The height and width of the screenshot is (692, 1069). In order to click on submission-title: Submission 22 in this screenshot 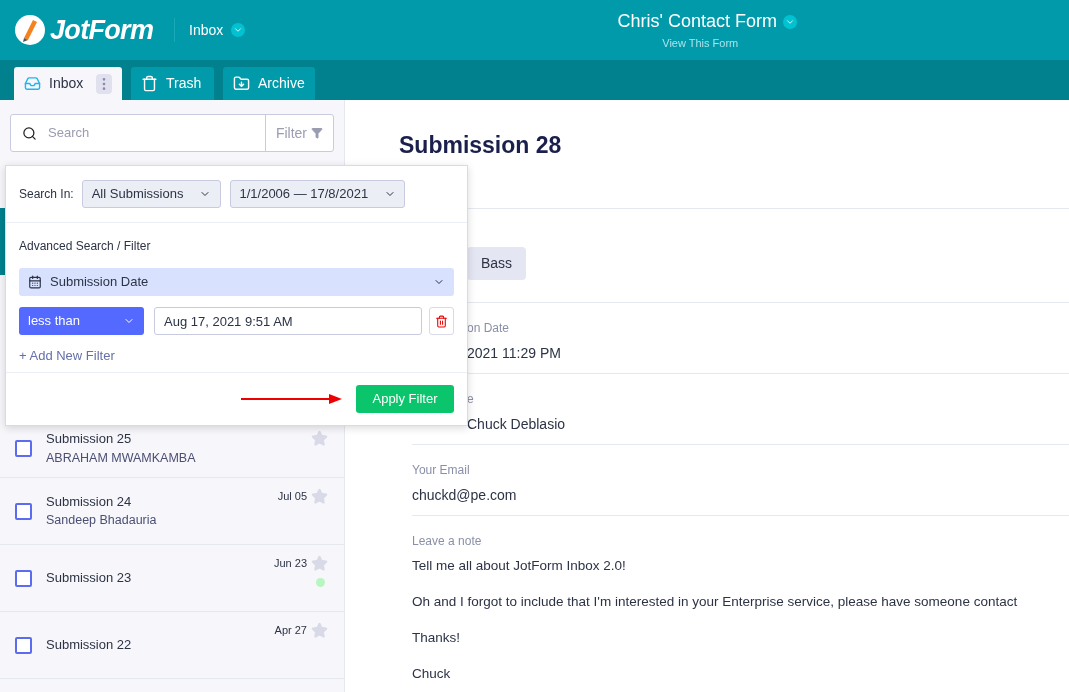, I will do `click(89, 645)`.